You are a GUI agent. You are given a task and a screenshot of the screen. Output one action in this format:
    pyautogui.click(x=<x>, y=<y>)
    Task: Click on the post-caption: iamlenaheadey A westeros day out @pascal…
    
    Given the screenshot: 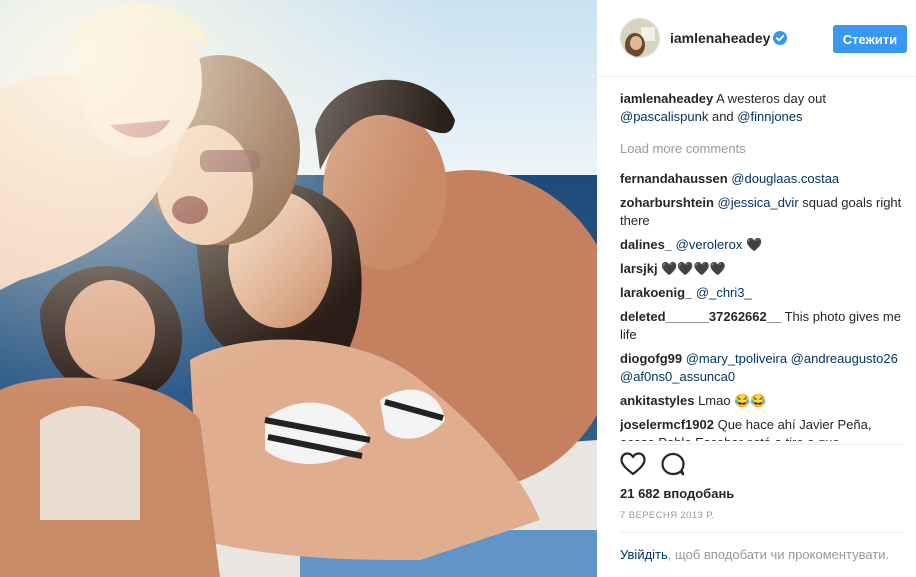 What is the action you would take?
    pyautogui.click(x=762, y=108)
    